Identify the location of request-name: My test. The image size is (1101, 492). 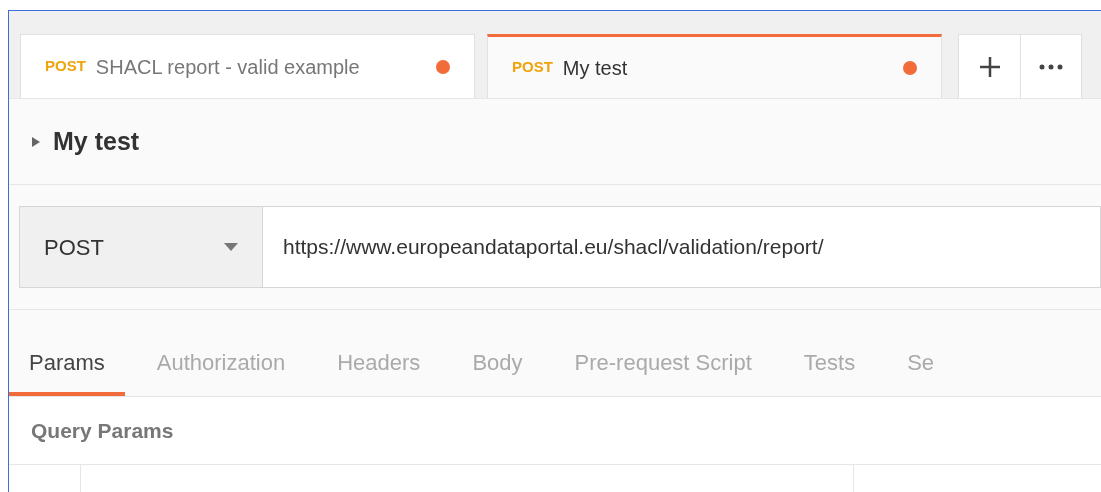
(96, 141).